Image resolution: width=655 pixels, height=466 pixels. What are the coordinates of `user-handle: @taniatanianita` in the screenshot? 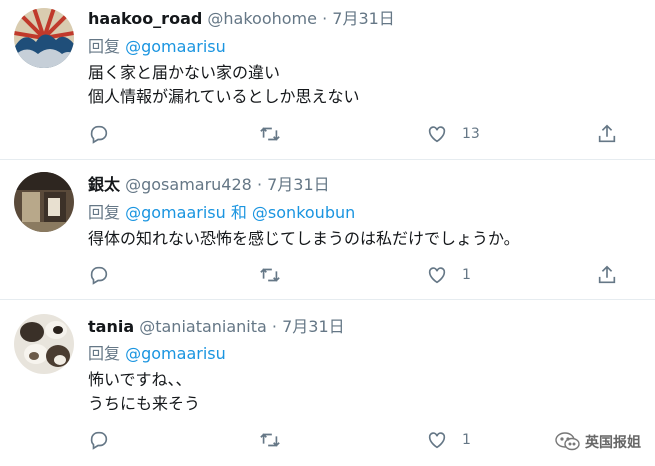 It's located at (203, 326).